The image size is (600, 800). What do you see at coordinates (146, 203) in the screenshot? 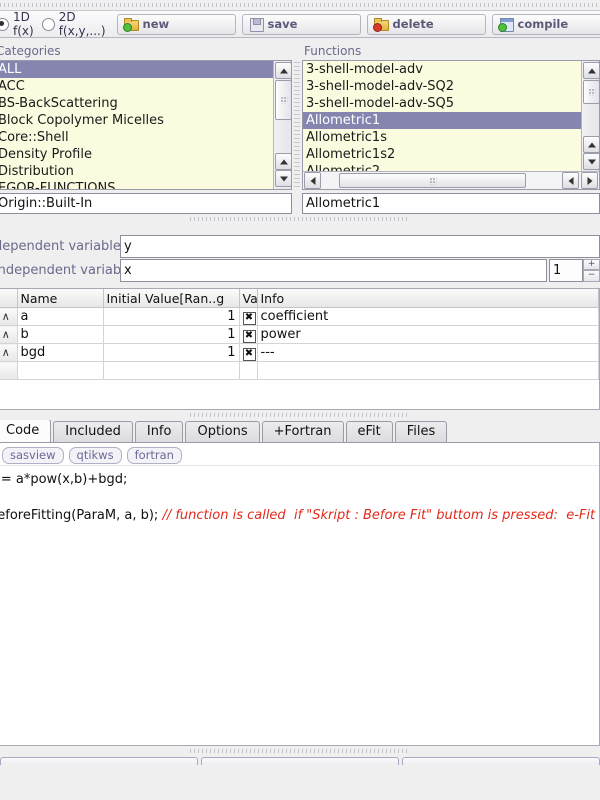
I see `origin-field: Origin::Built-In` at bounding box center [146, 203].